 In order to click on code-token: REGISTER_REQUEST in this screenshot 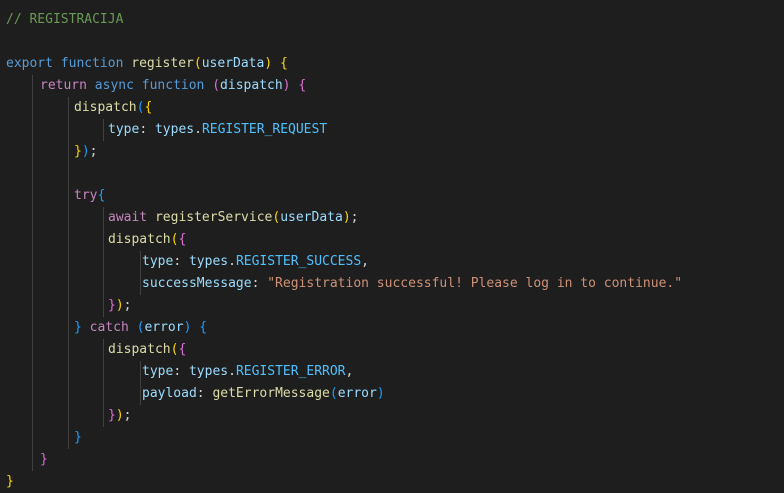, I will do `click(264, 129)`.